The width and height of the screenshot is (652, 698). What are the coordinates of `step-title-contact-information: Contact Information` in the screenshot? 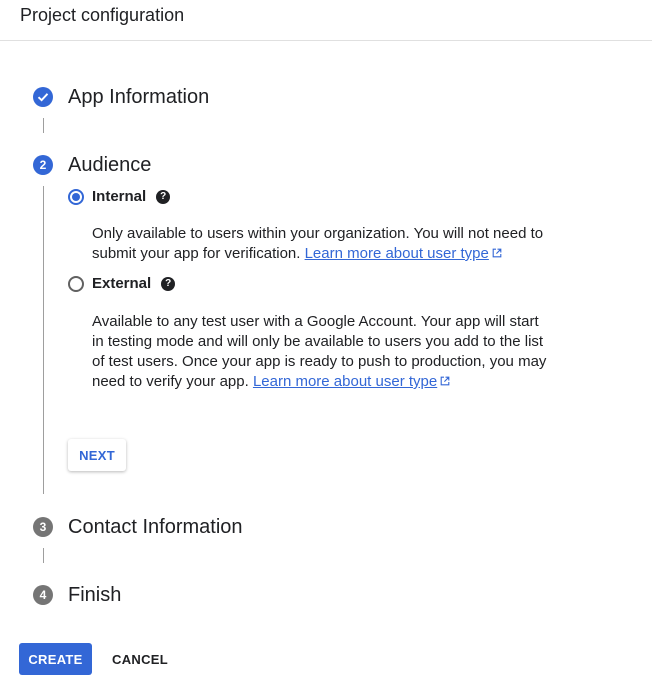 It's located at (155, 527).